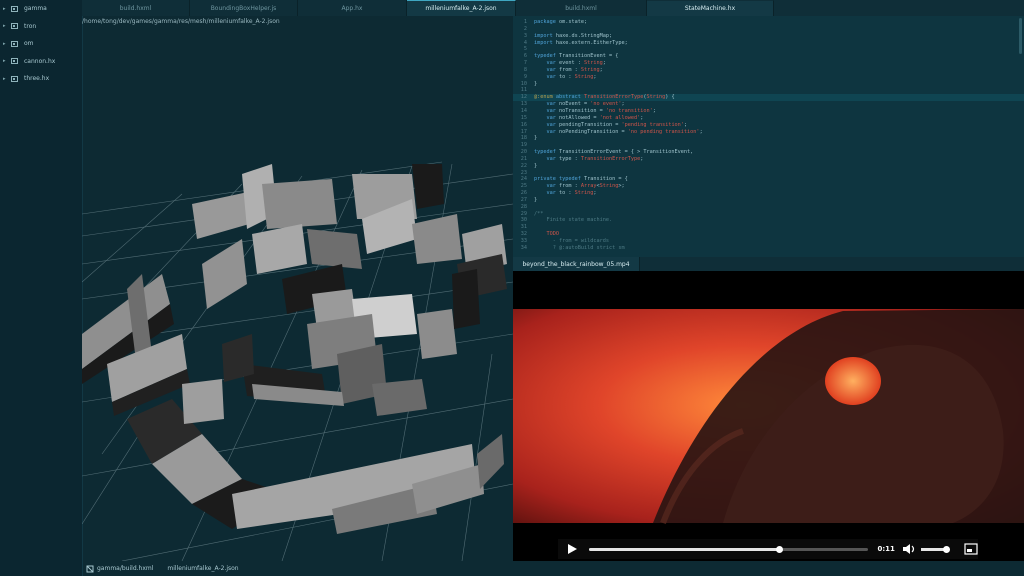  I want to click on code-line: 29 /**, so click(768, 214).